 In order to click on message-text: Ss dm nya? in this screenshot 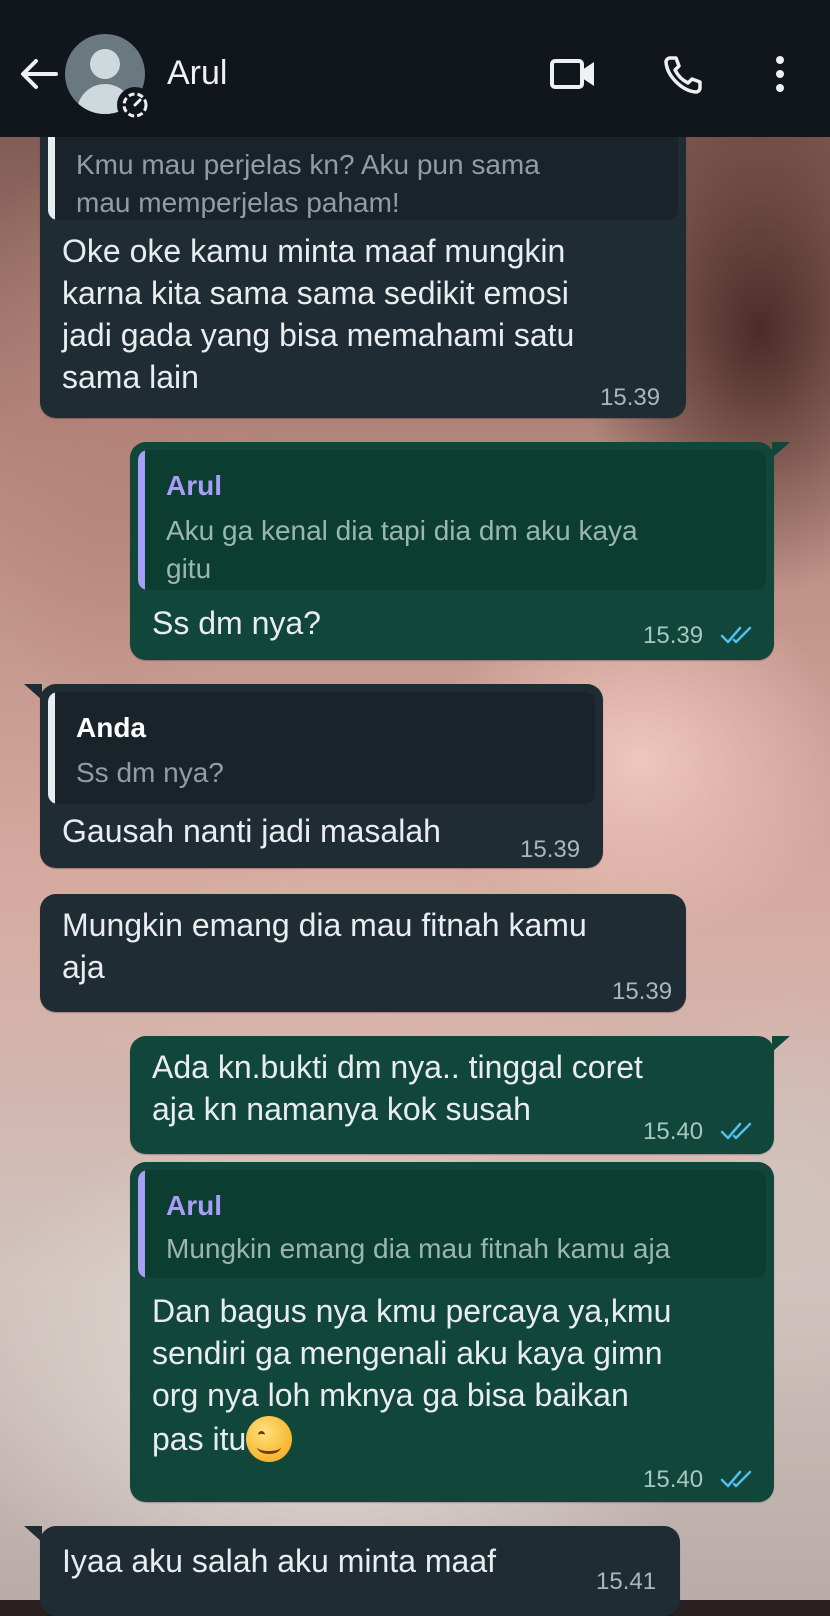, I will do `click(236, 623)`.